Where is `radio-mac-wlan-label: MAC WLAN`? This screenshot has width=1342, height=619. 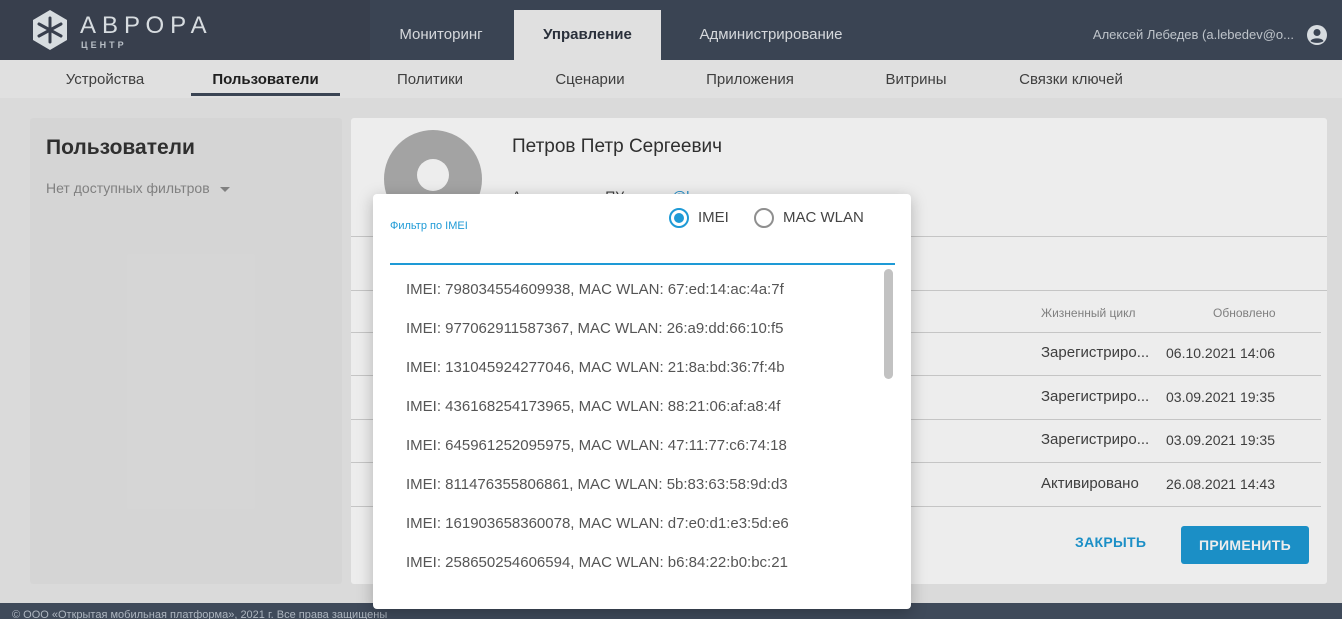
radio-mac-wlan-label: MAC WLAN is located at coordinates (823, 217).